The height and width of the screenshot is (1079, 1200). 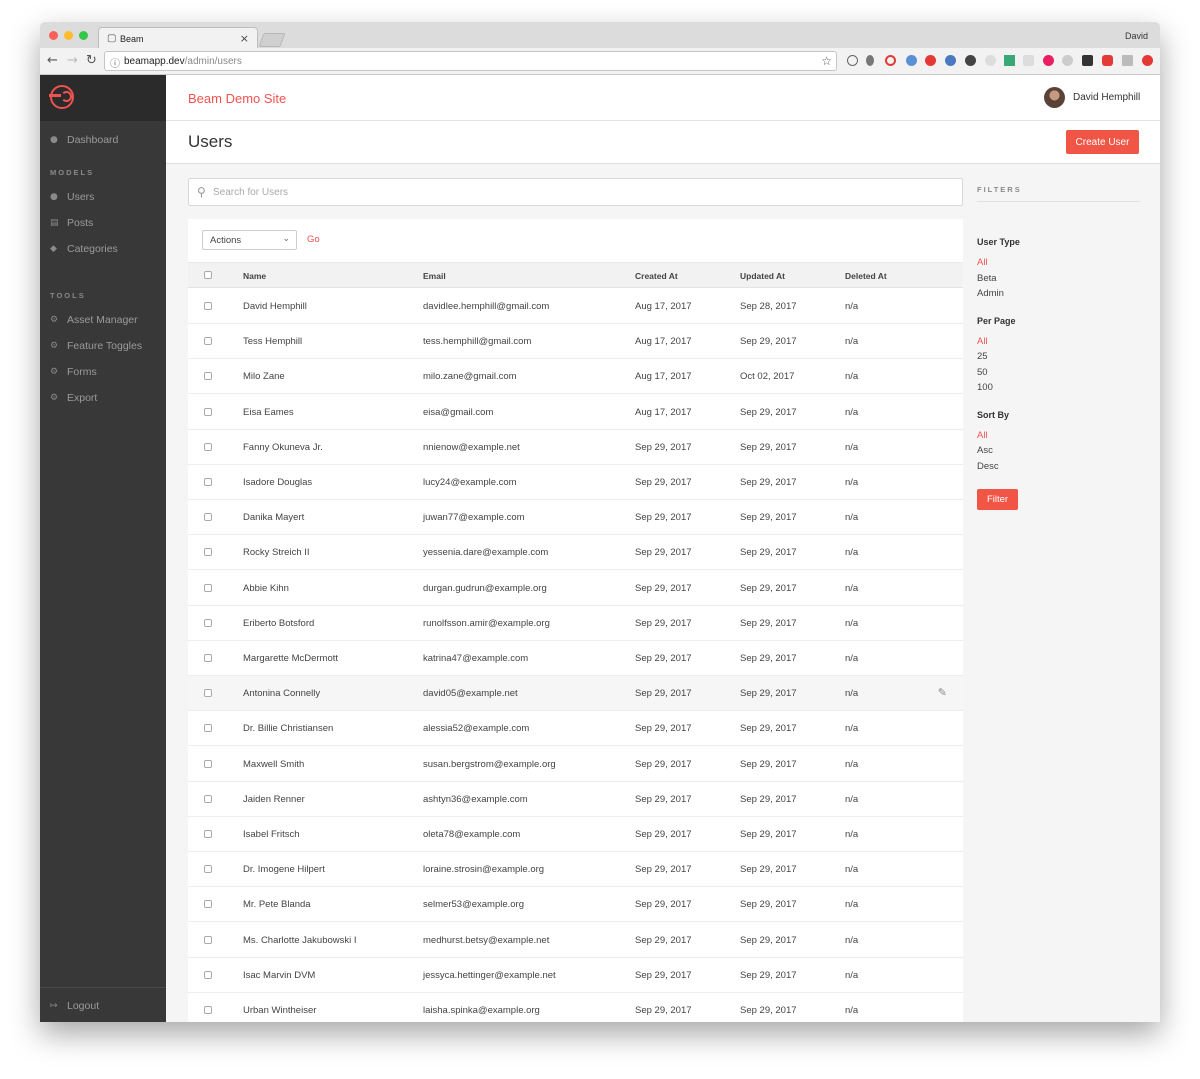 I want to click on sidebar-item-categories: ◆ Categories, so click(x=84, y=249).